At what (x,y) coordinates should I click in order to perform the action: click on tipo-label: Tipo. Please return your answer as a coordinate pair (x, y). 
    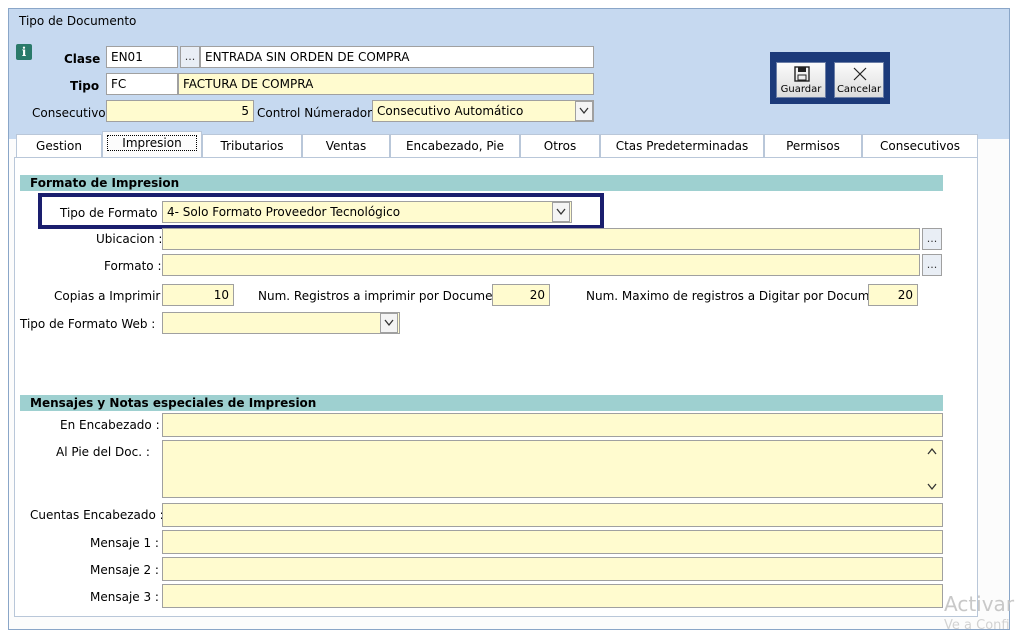
    Looking at the image, I should click on (85, 86).